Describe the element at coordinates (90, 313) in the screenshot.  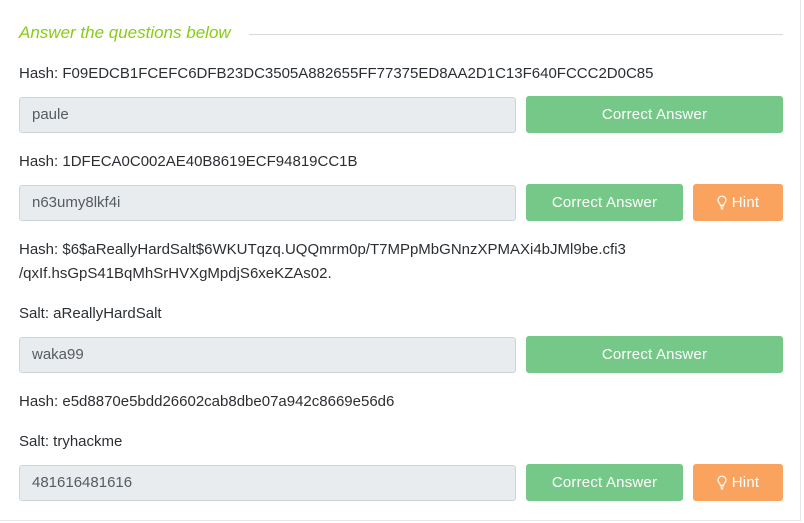
I see `question-3-salt: Salt: aReallyHardSalt` at that location.